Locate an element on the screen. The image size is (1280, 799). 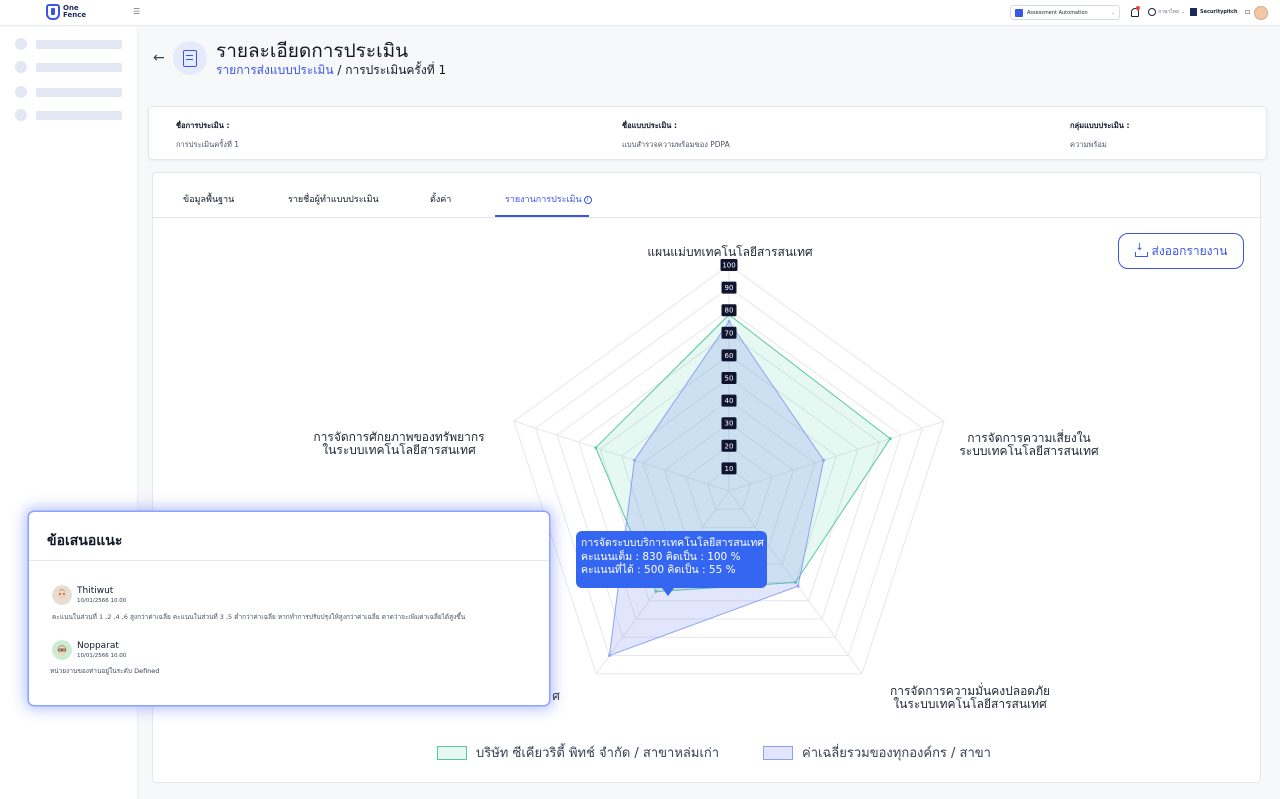
tooltip-line: การจัดระบบบริการเทคโนโลยีสารสนเทศ is located at coordinates (672, 543).